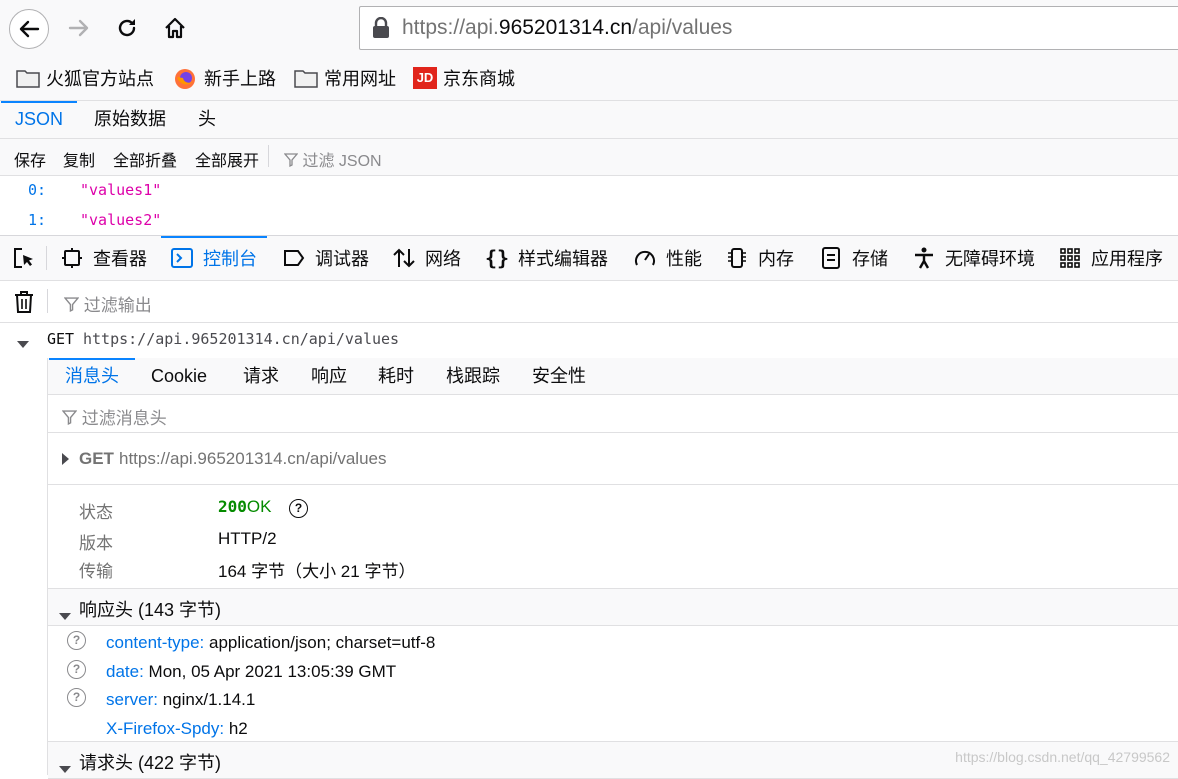 The image size is (1178, 779). Describe the element at coordinates (990, 259) in the screenshot. I see `tab-label: 无障碍环境` at that location.